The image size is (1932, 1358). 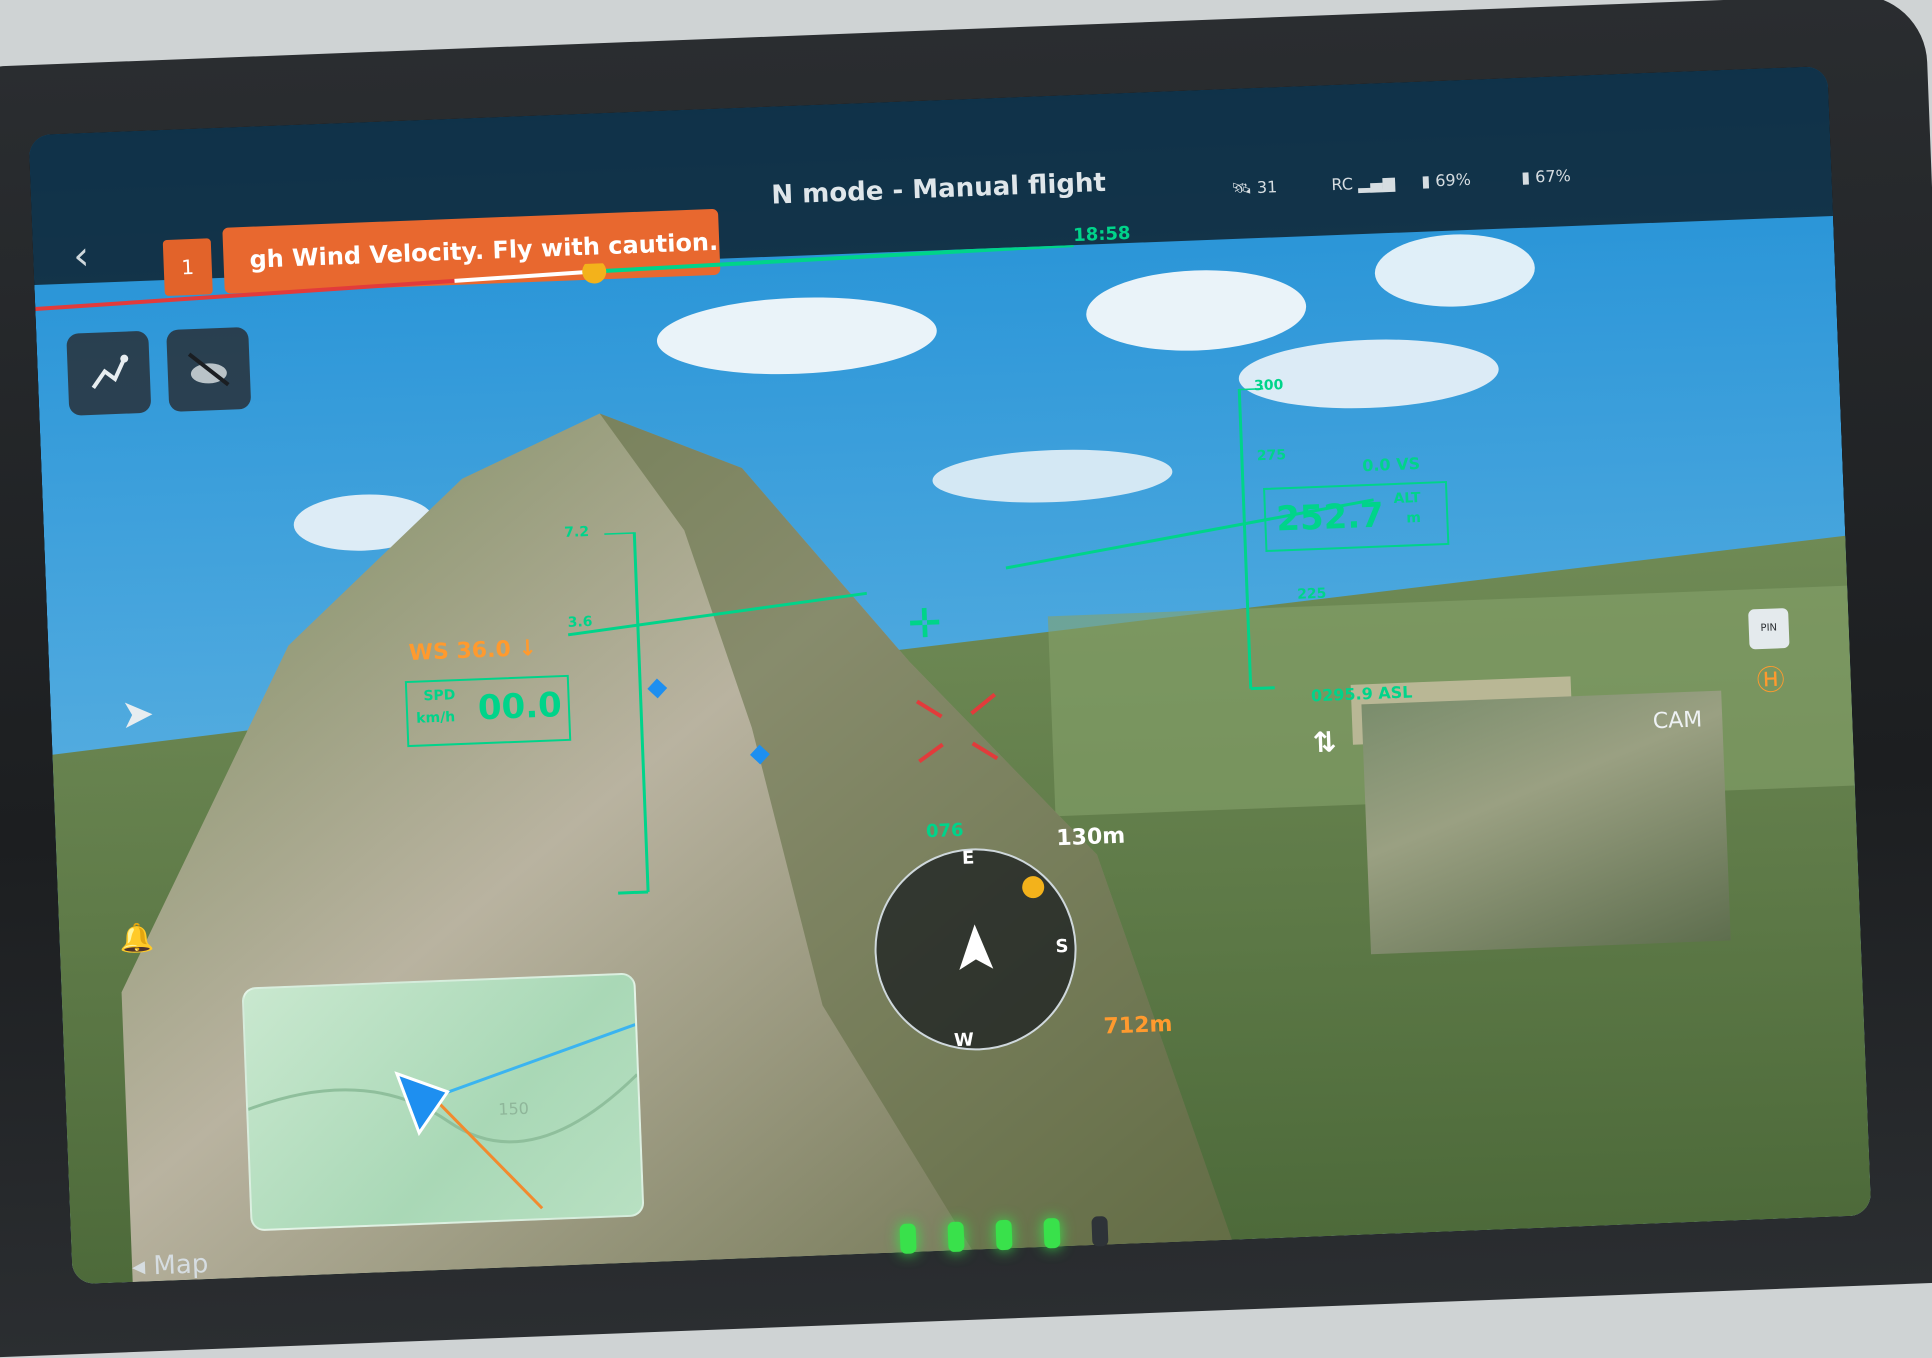 What do you see at coordinates (439, 696) in the screenshot?
I see `speed-label: SPD` at bounding box center [439, 696].